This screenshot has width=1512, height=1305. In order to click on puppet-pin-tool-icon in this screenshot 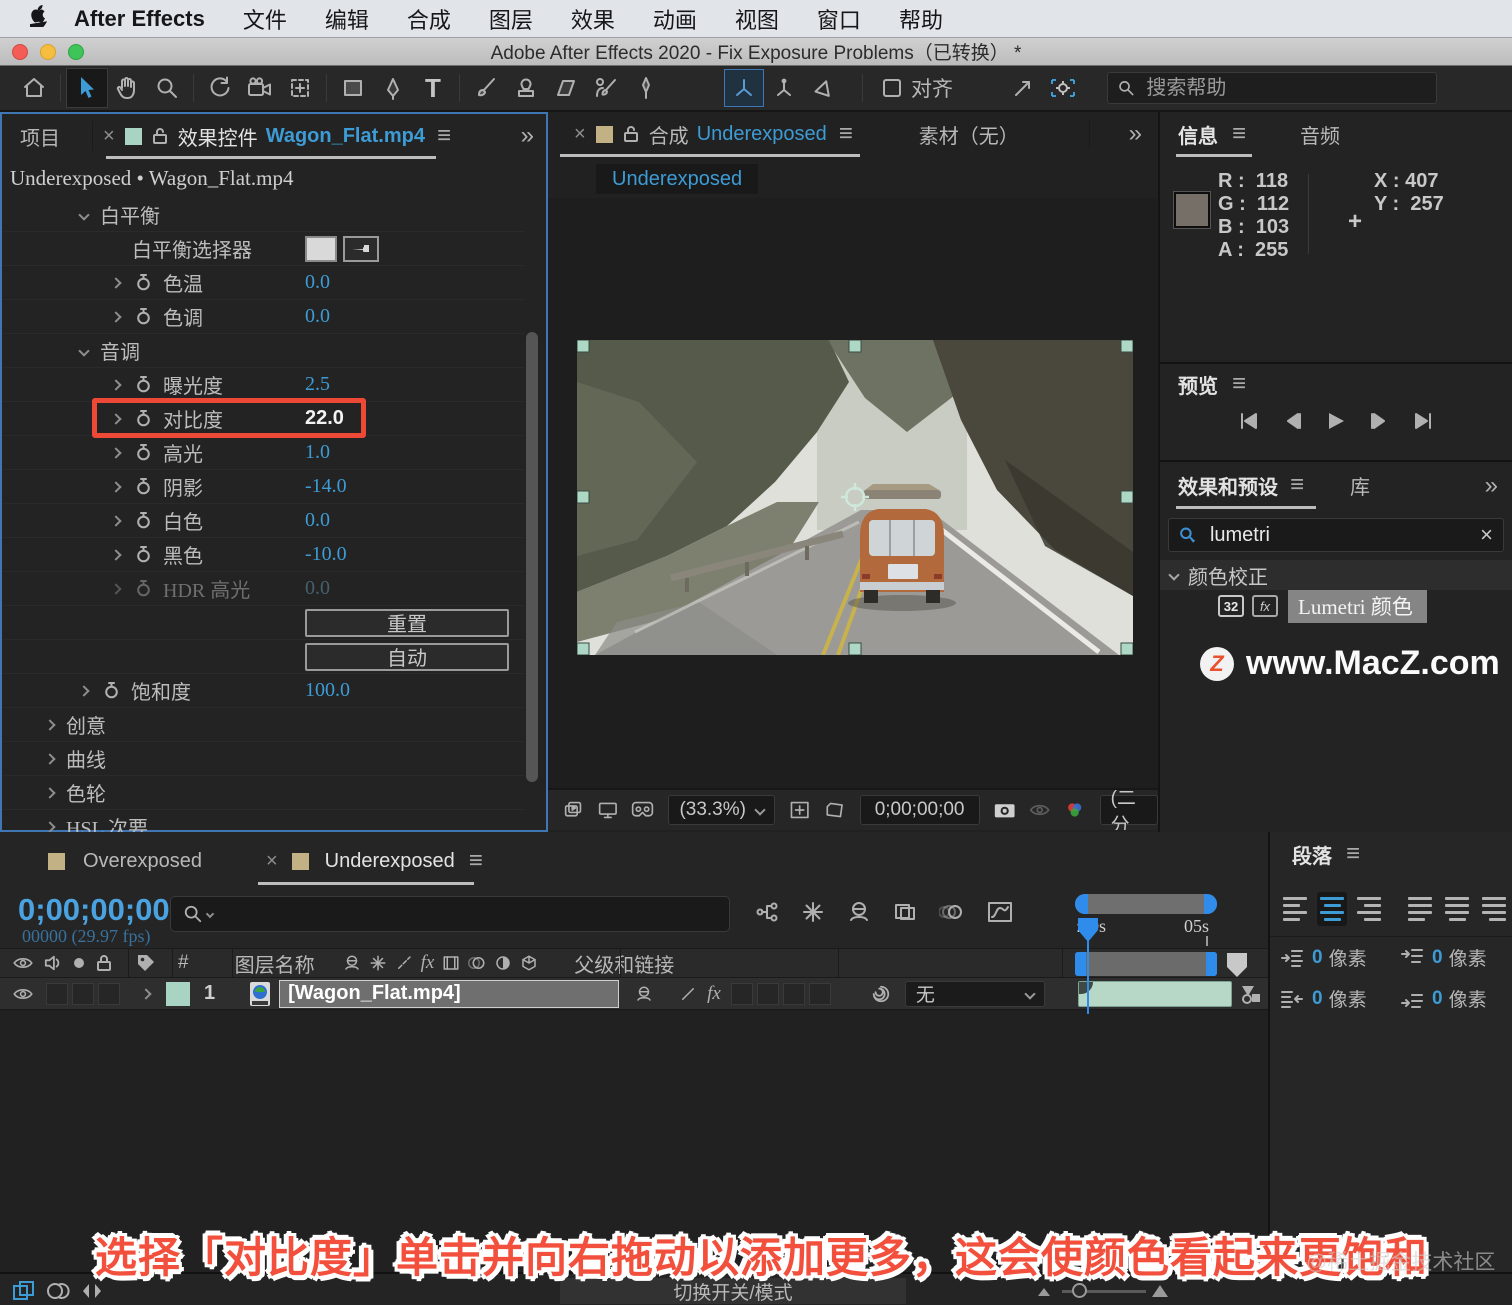, I will do `click(646, 88)`.